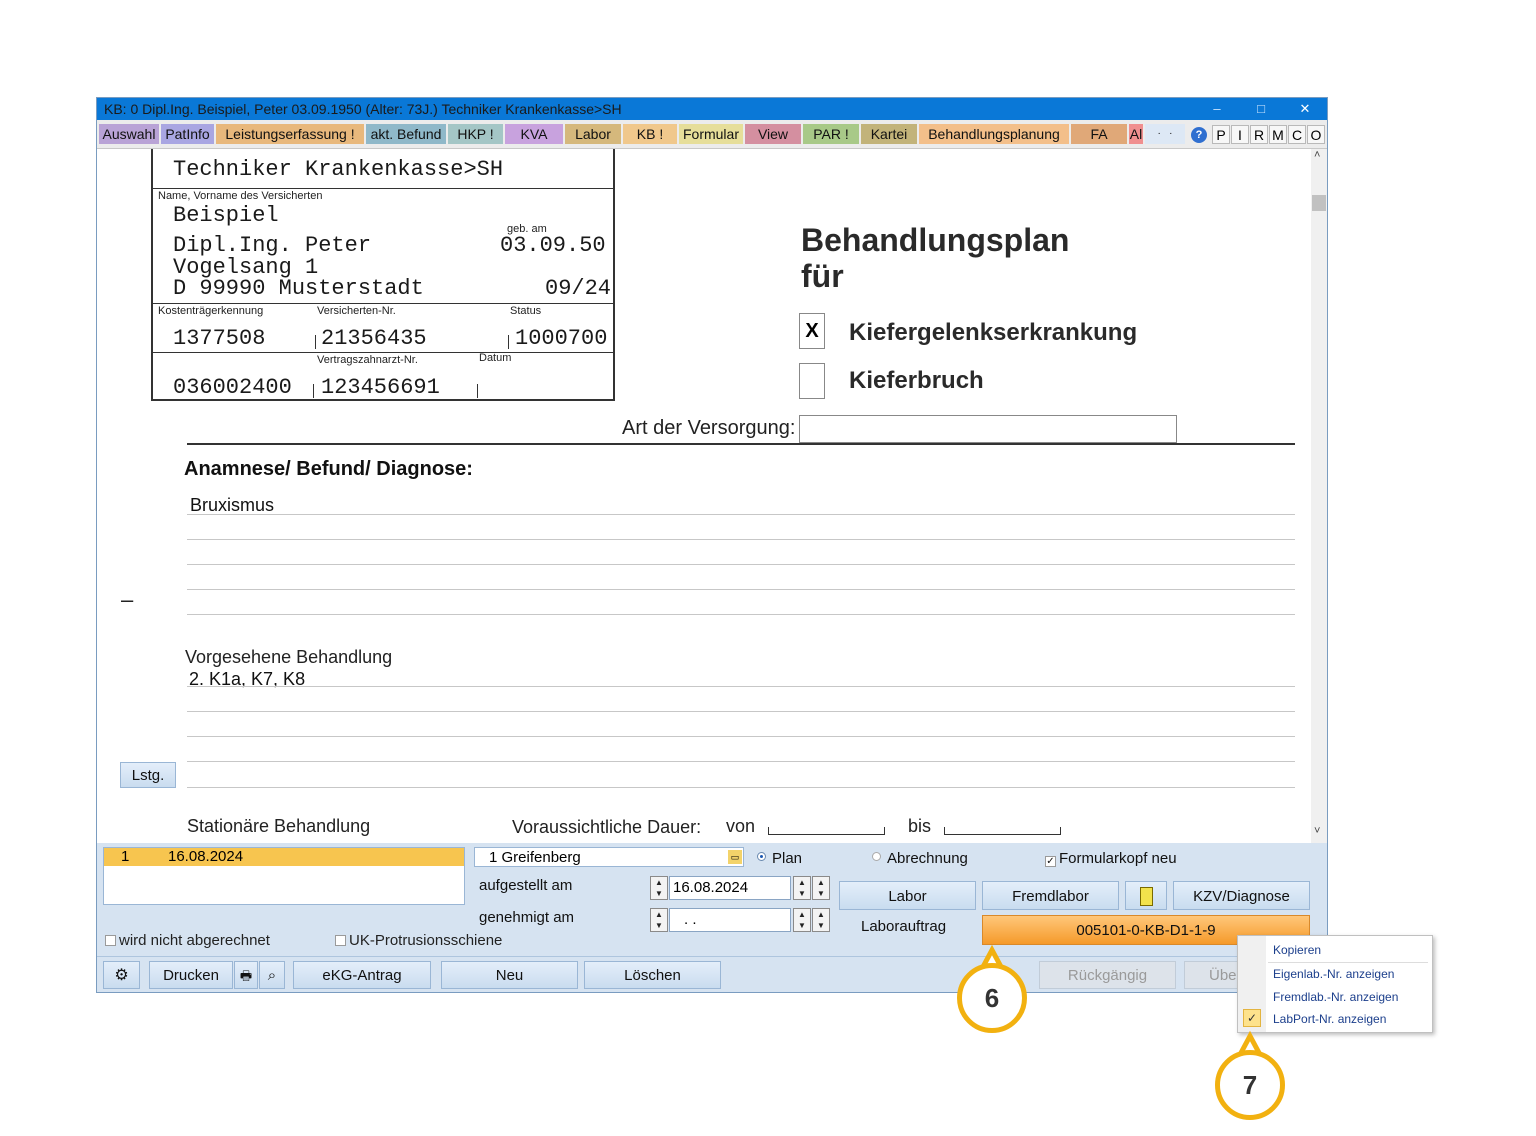 The height and width of the screenshot is (1136, 1536). What do you see at coordinates (993, 332) in the screenshot?
I see `option-kiefergelenkserkrankung: Kiefergelenkserkrankung` at bounding box center [993, 332].